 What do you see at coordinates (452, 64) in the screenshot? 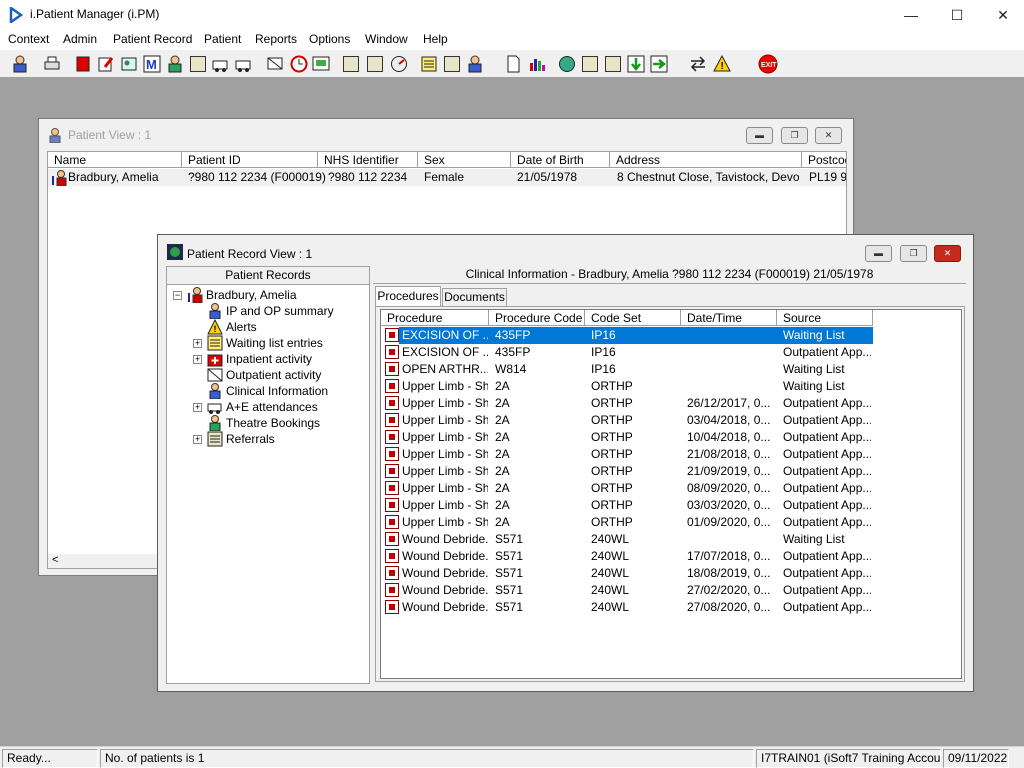
I see `transfer-icon` at bounding box center [452, 64].